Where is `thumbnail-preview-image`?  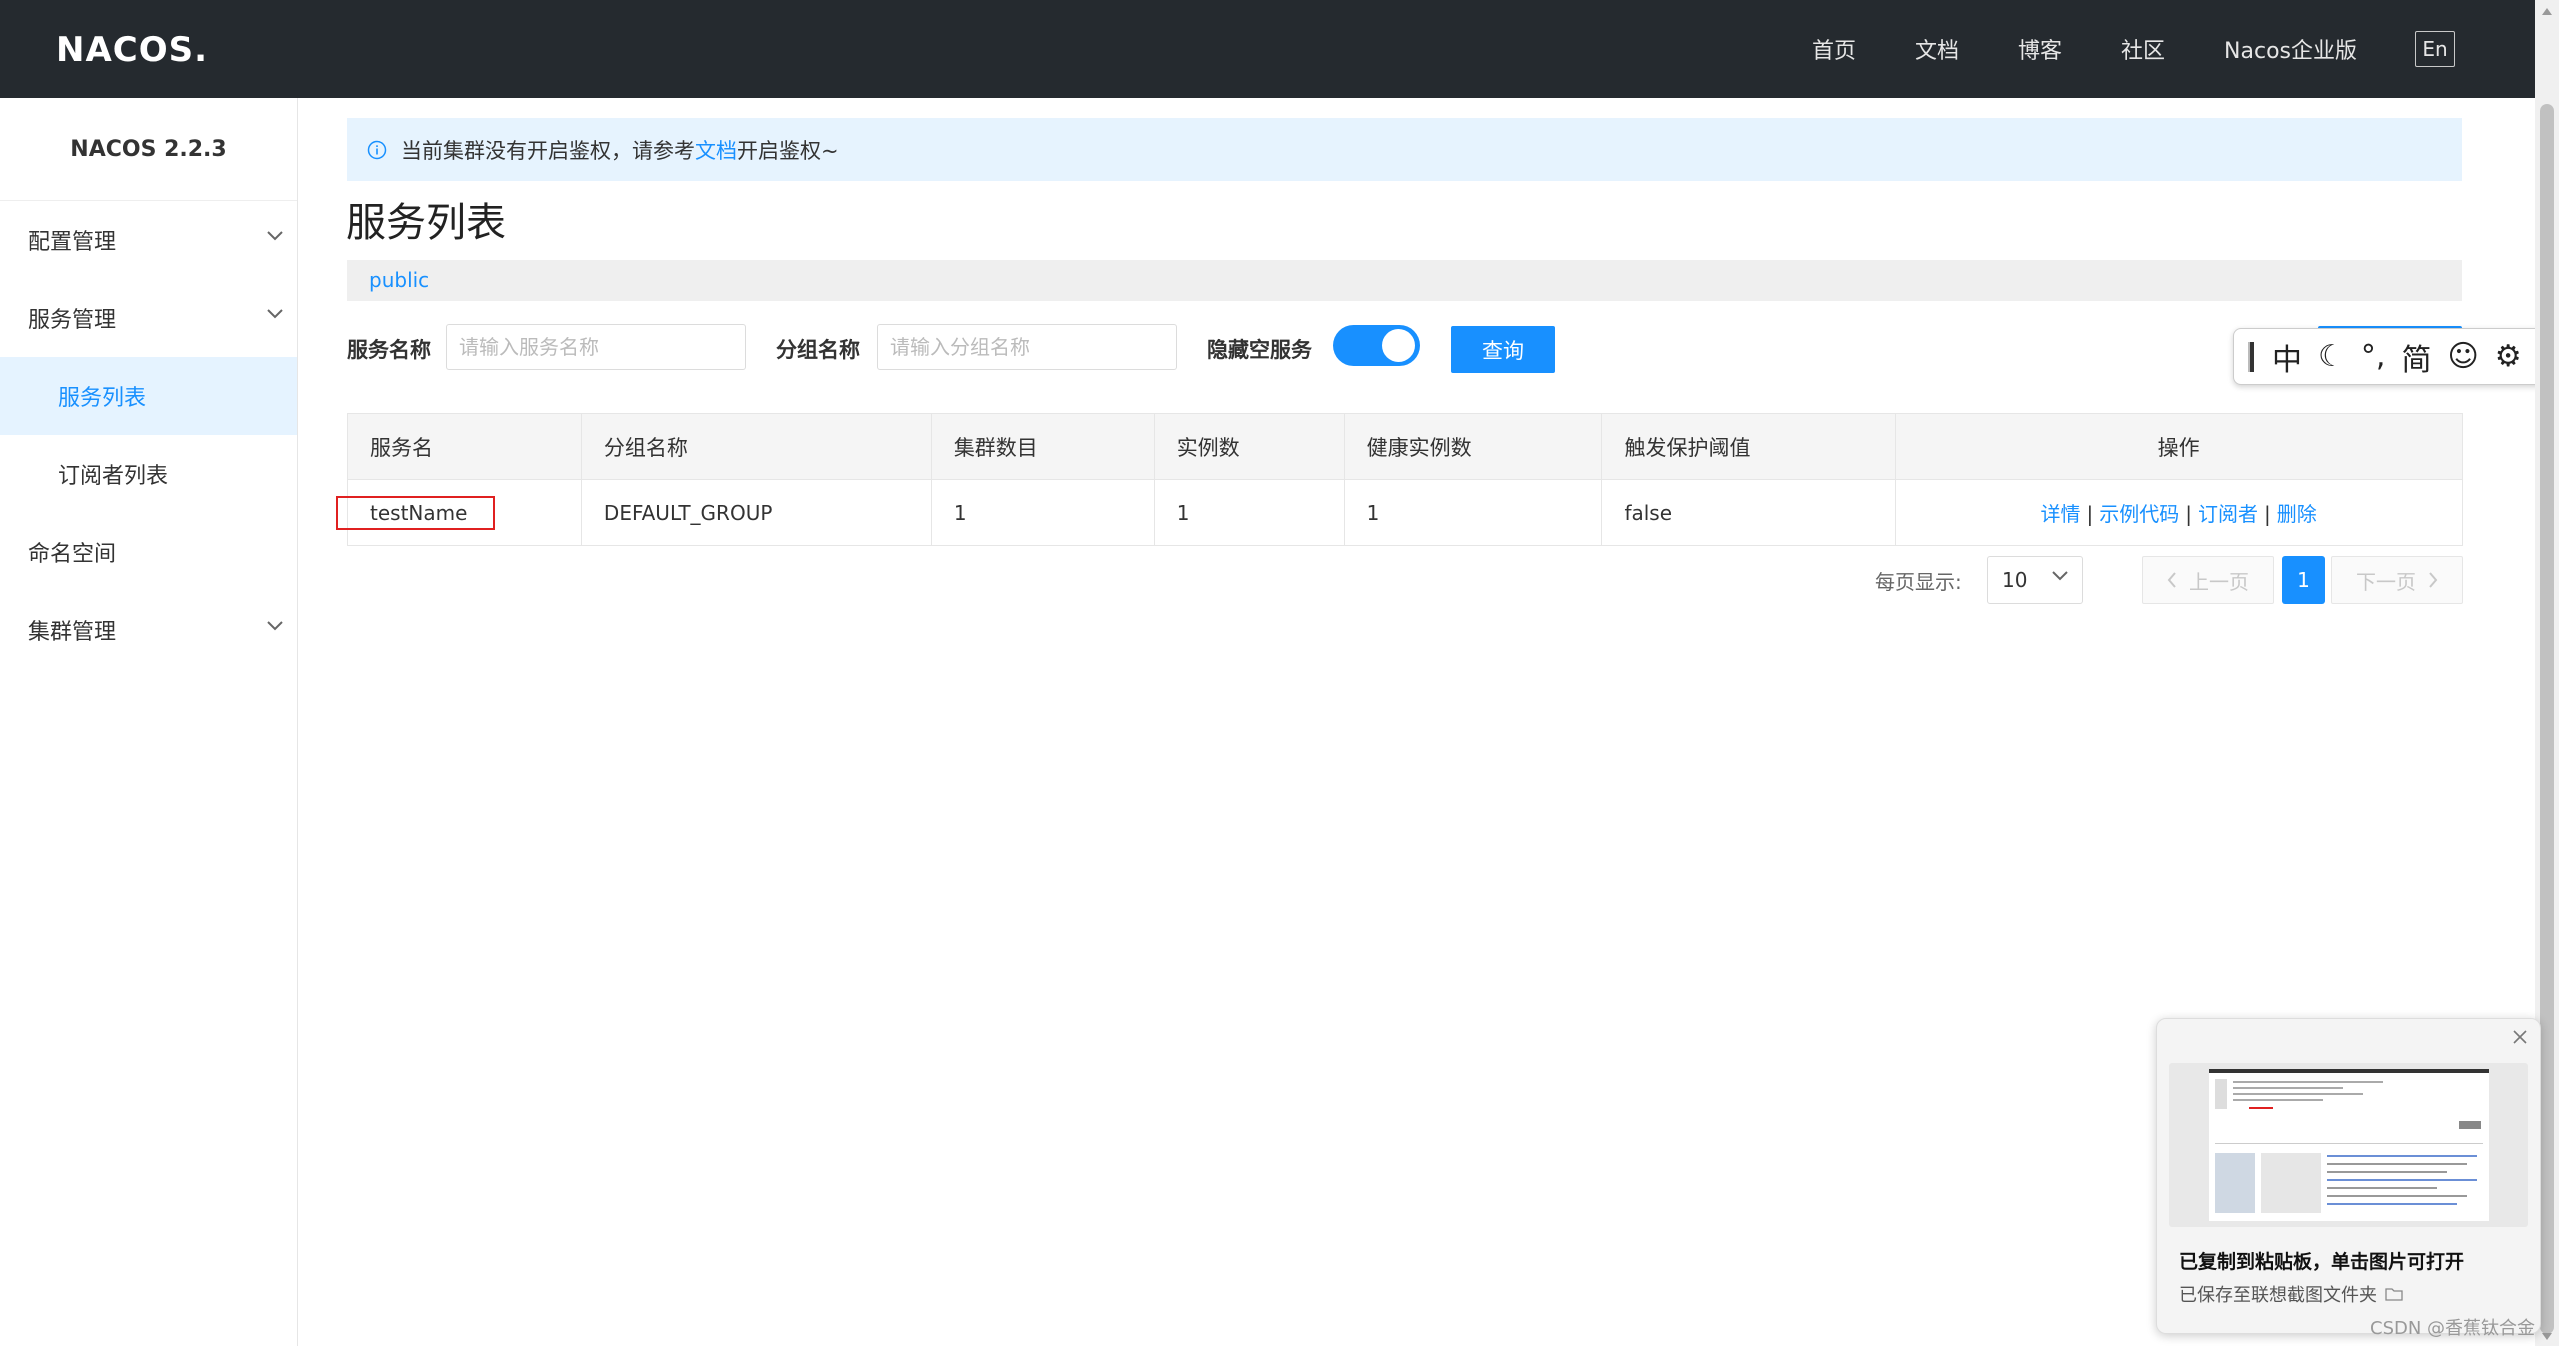 thumbnail-preview-image is located at coordinates (2349, 1145).